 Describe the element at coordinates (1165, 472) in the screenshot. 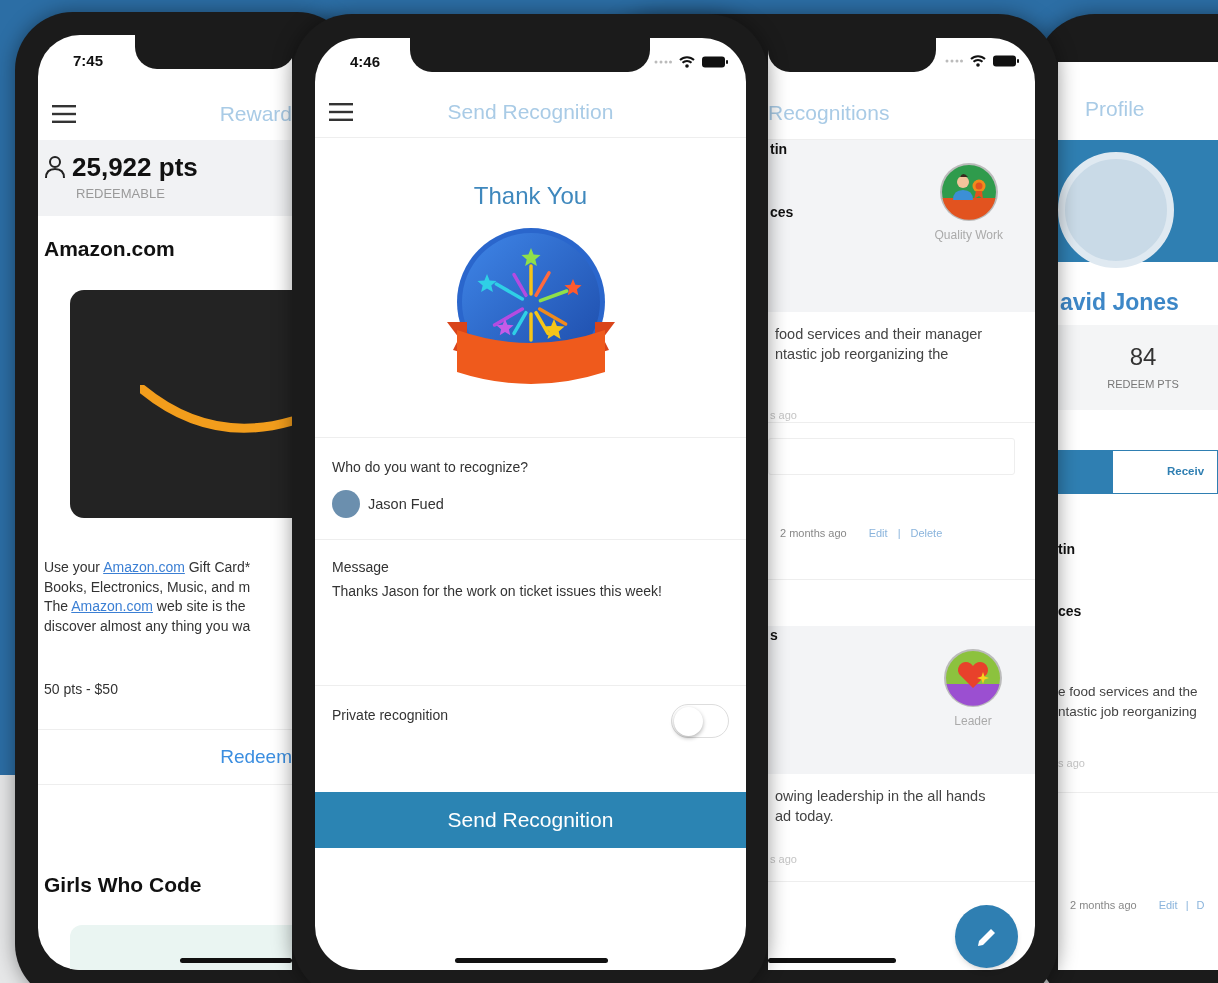

I see `profile-tab: Receiv` at that location.